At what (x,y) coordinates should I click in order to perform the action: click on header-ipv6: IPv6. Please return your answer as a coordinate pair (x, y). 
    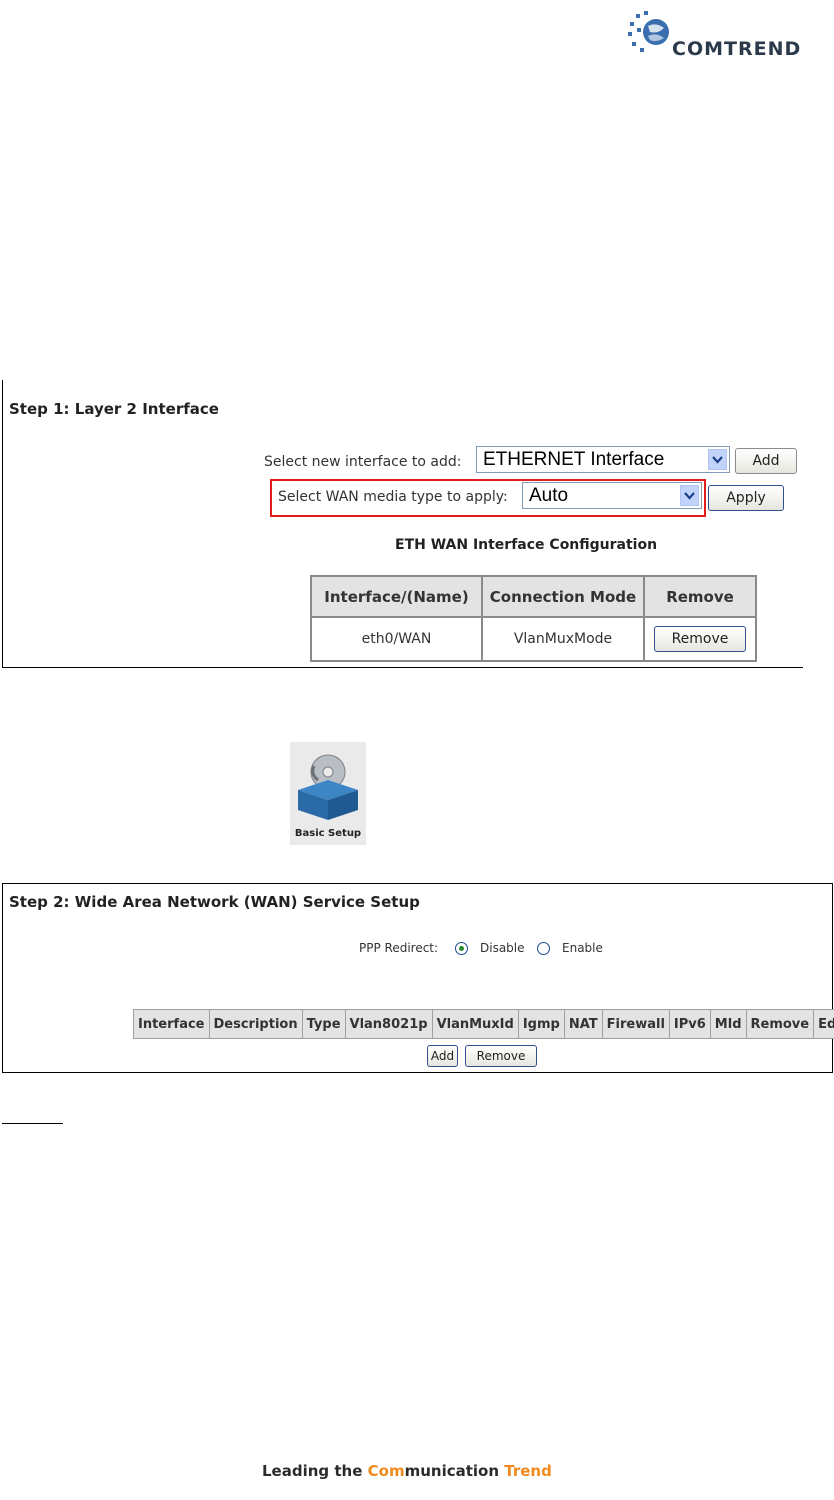
    Looking at the image, I should click on (689, 1024).